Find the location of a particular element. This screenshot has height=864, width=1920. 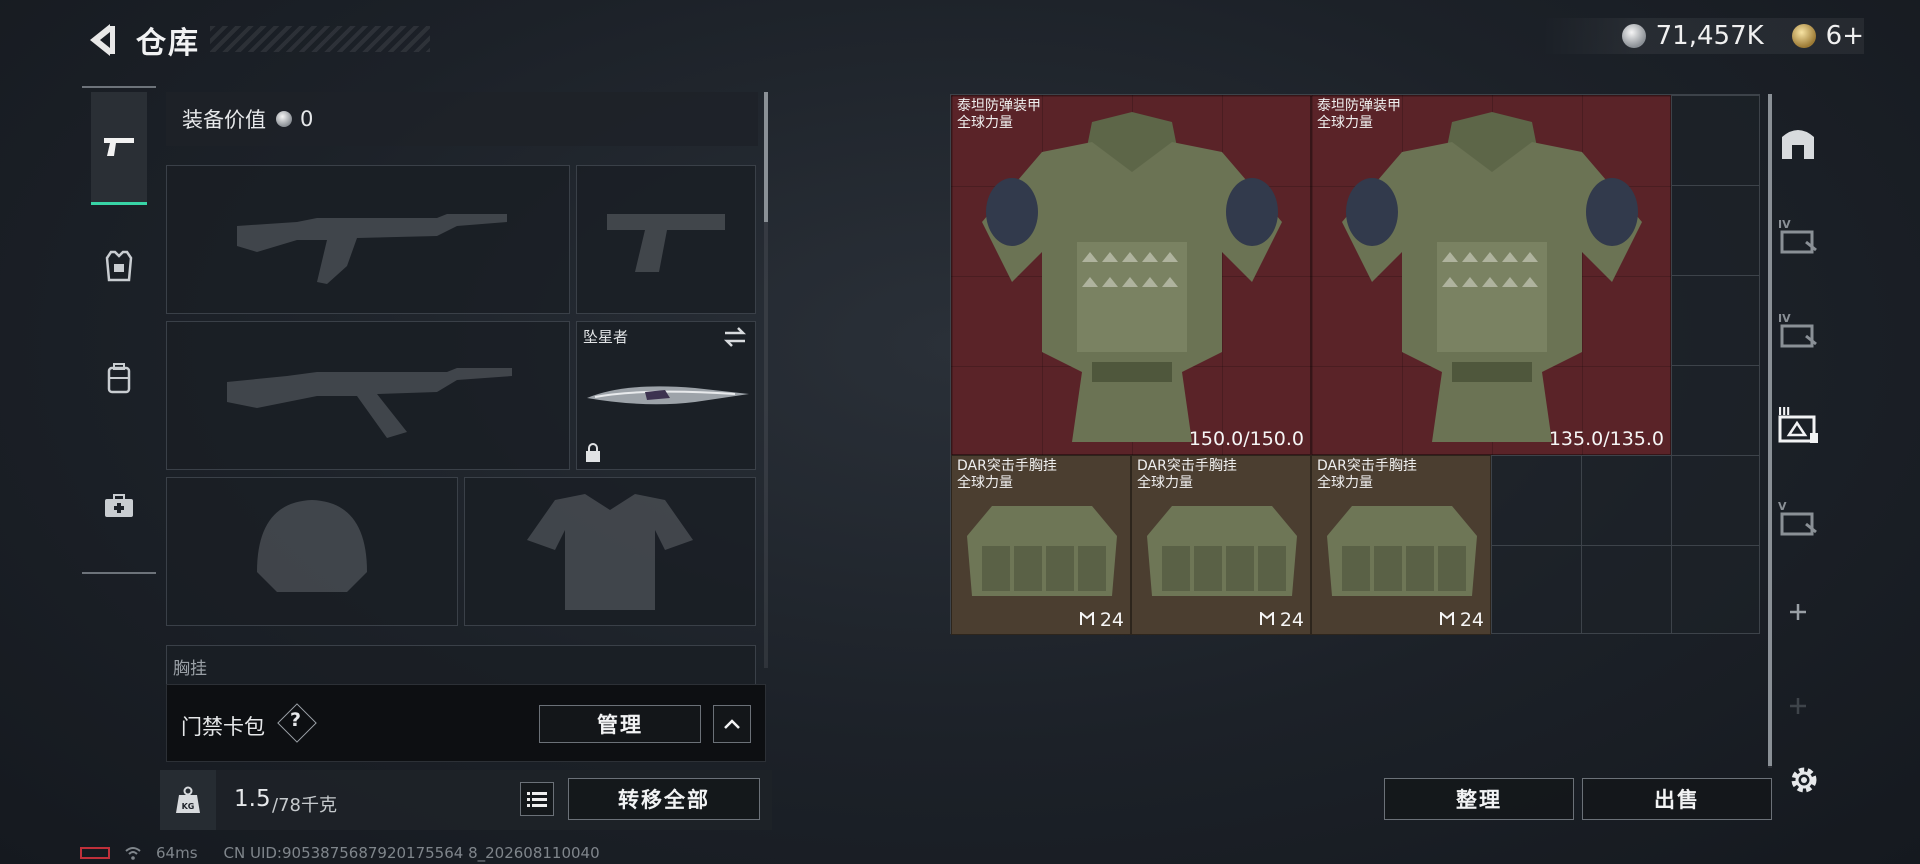

access-card-pack-bar: 门禁卡包 ? 管理 is located at coordinates (466, 723).